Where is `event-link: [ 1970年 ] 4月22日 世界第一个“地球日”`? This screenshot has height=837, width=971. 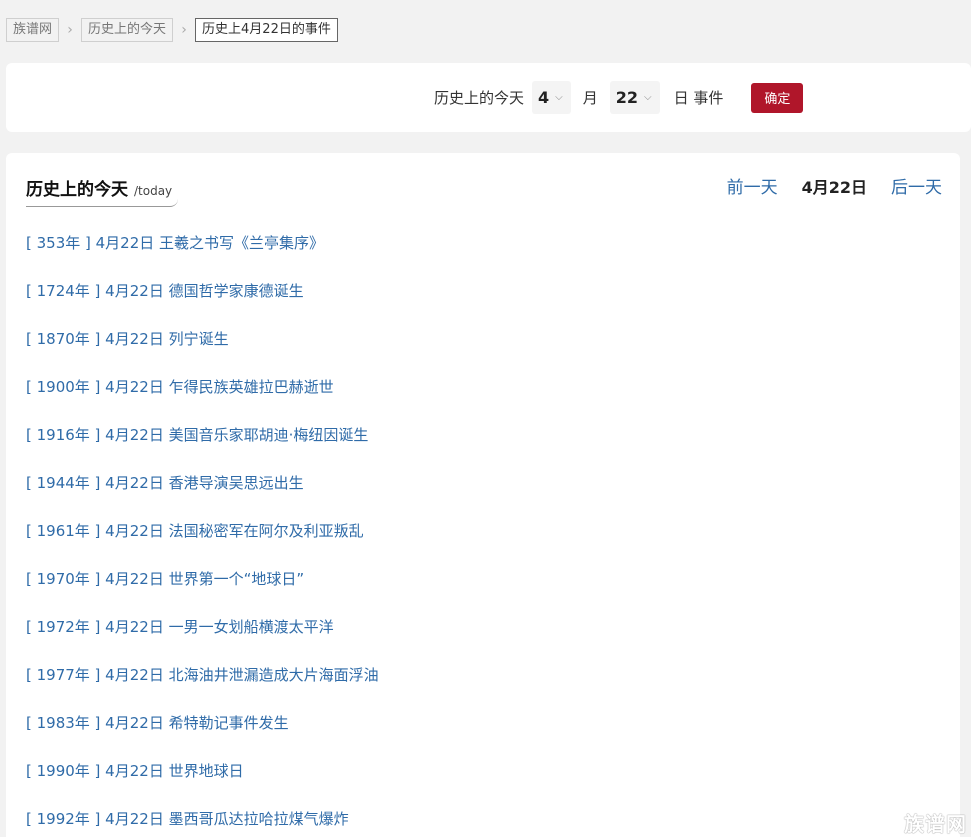
event-link: [ 1970年 ] 4月22日 世界第一个“地球日” is located at coordinates (165, 579).